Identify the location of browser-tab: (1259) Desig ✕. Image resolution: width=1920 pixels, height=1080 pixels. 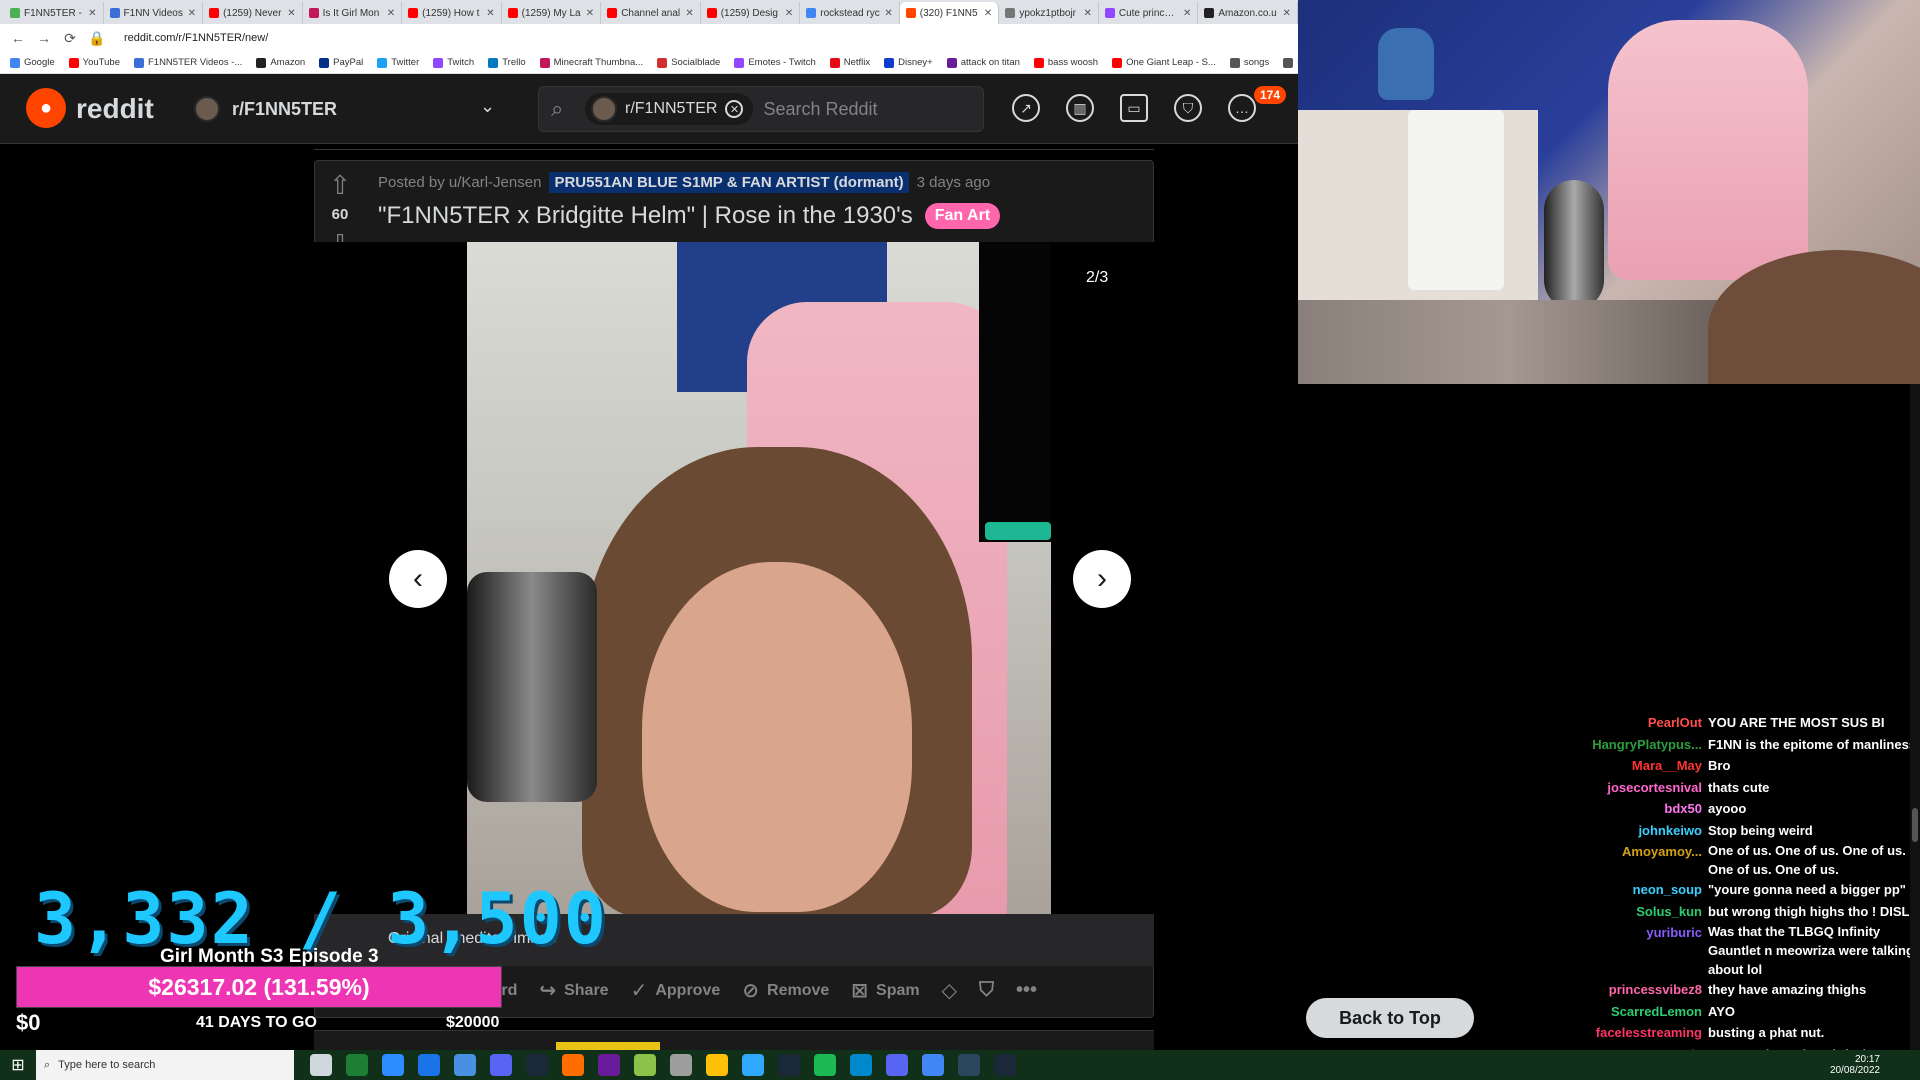
(751, 13).